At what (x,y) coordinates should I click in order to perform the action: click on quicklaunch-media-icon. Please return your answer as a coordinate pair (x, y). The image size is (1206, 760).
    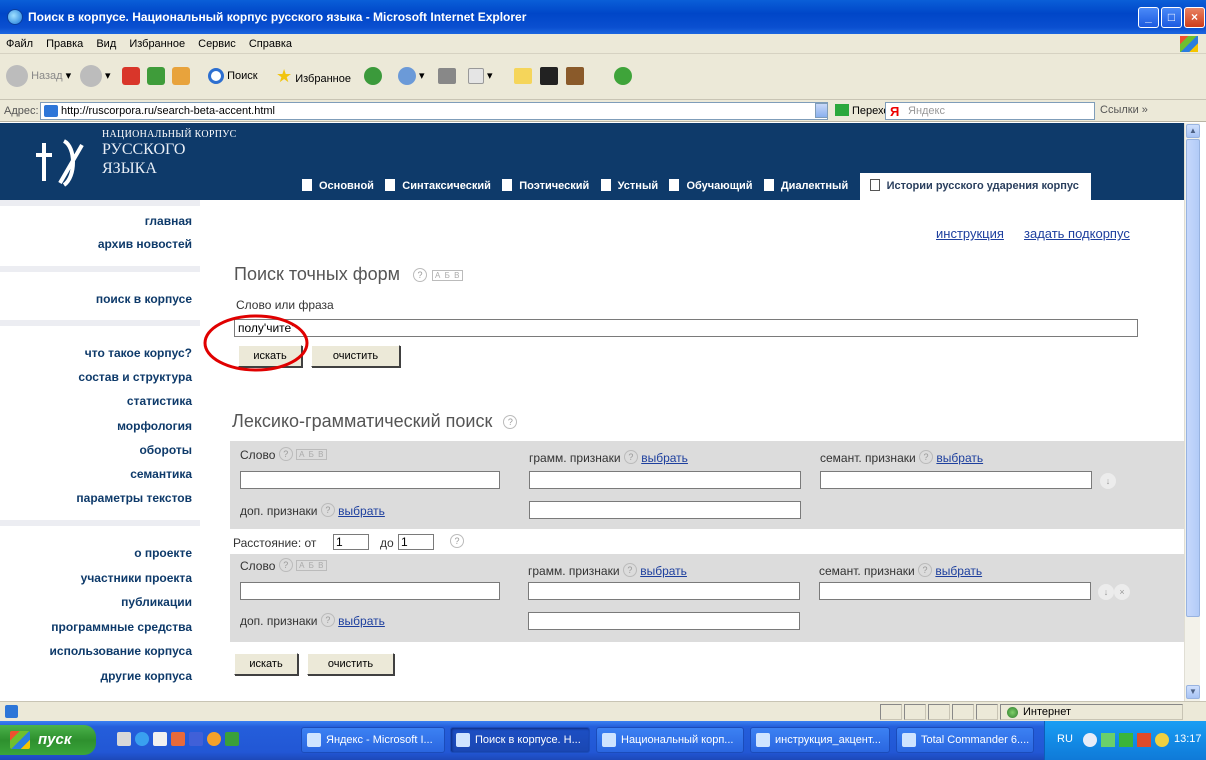
    Looking at the image, I should click on (214, 739).